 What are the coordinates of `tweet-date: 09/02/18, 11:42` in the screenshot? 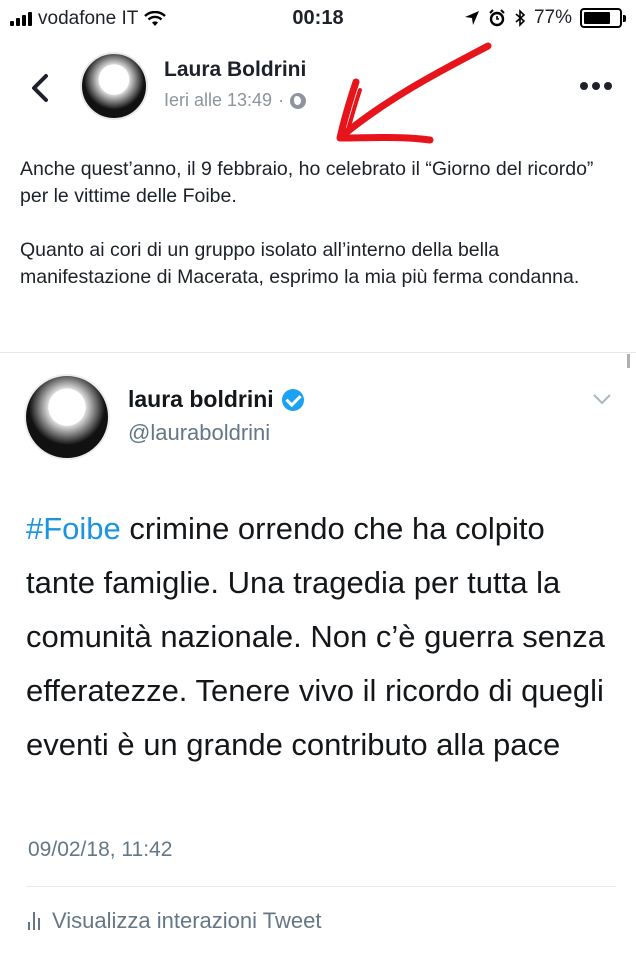 It's located at (100, 850).